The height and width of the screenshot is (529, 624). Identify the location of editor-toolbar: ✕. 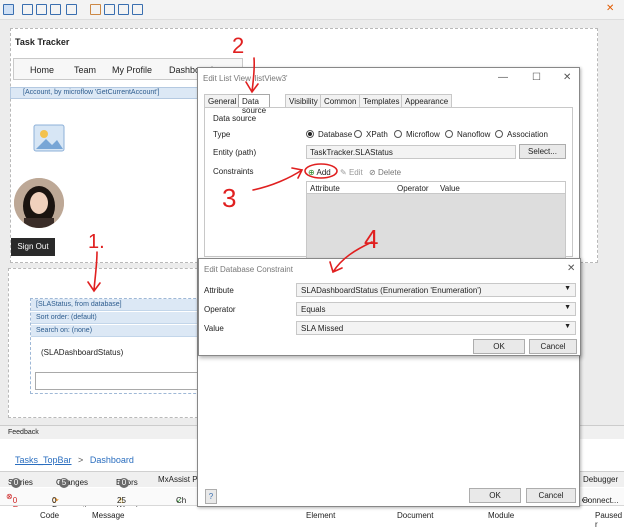
(312, 10).